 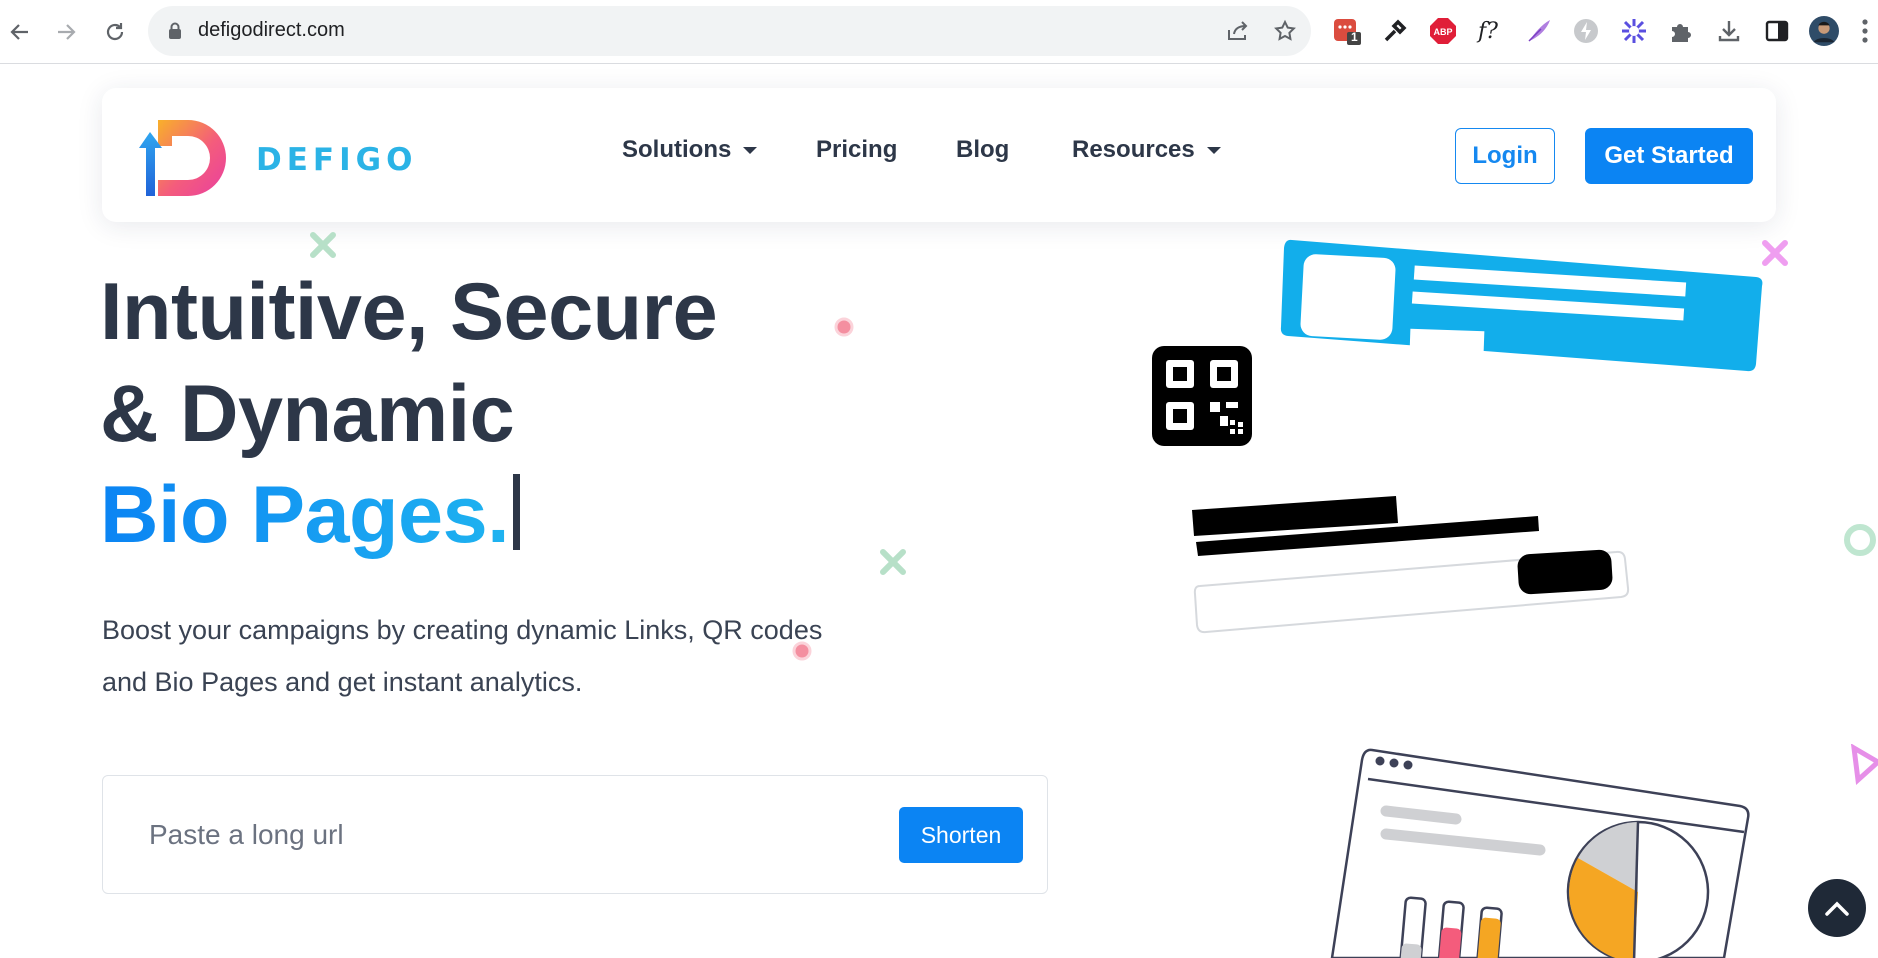 I want to click on download-icon, so click(x=1729, y=31).